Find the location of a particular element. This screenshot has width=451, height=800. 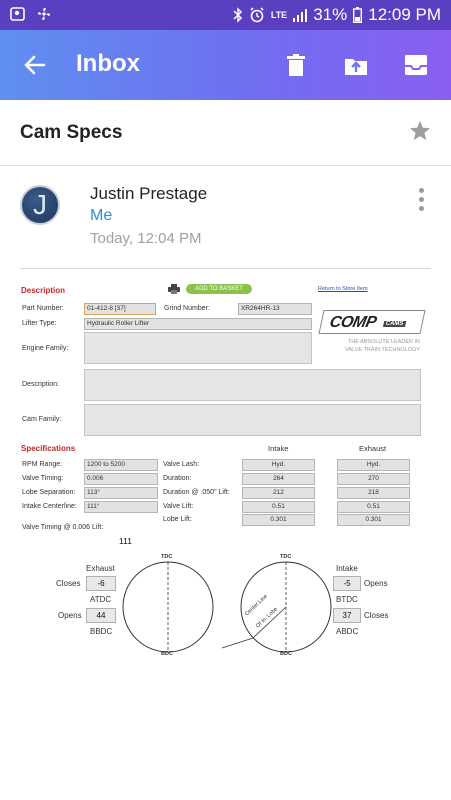

sender-name: Justin Prestage is located at coordinates (148, 194).